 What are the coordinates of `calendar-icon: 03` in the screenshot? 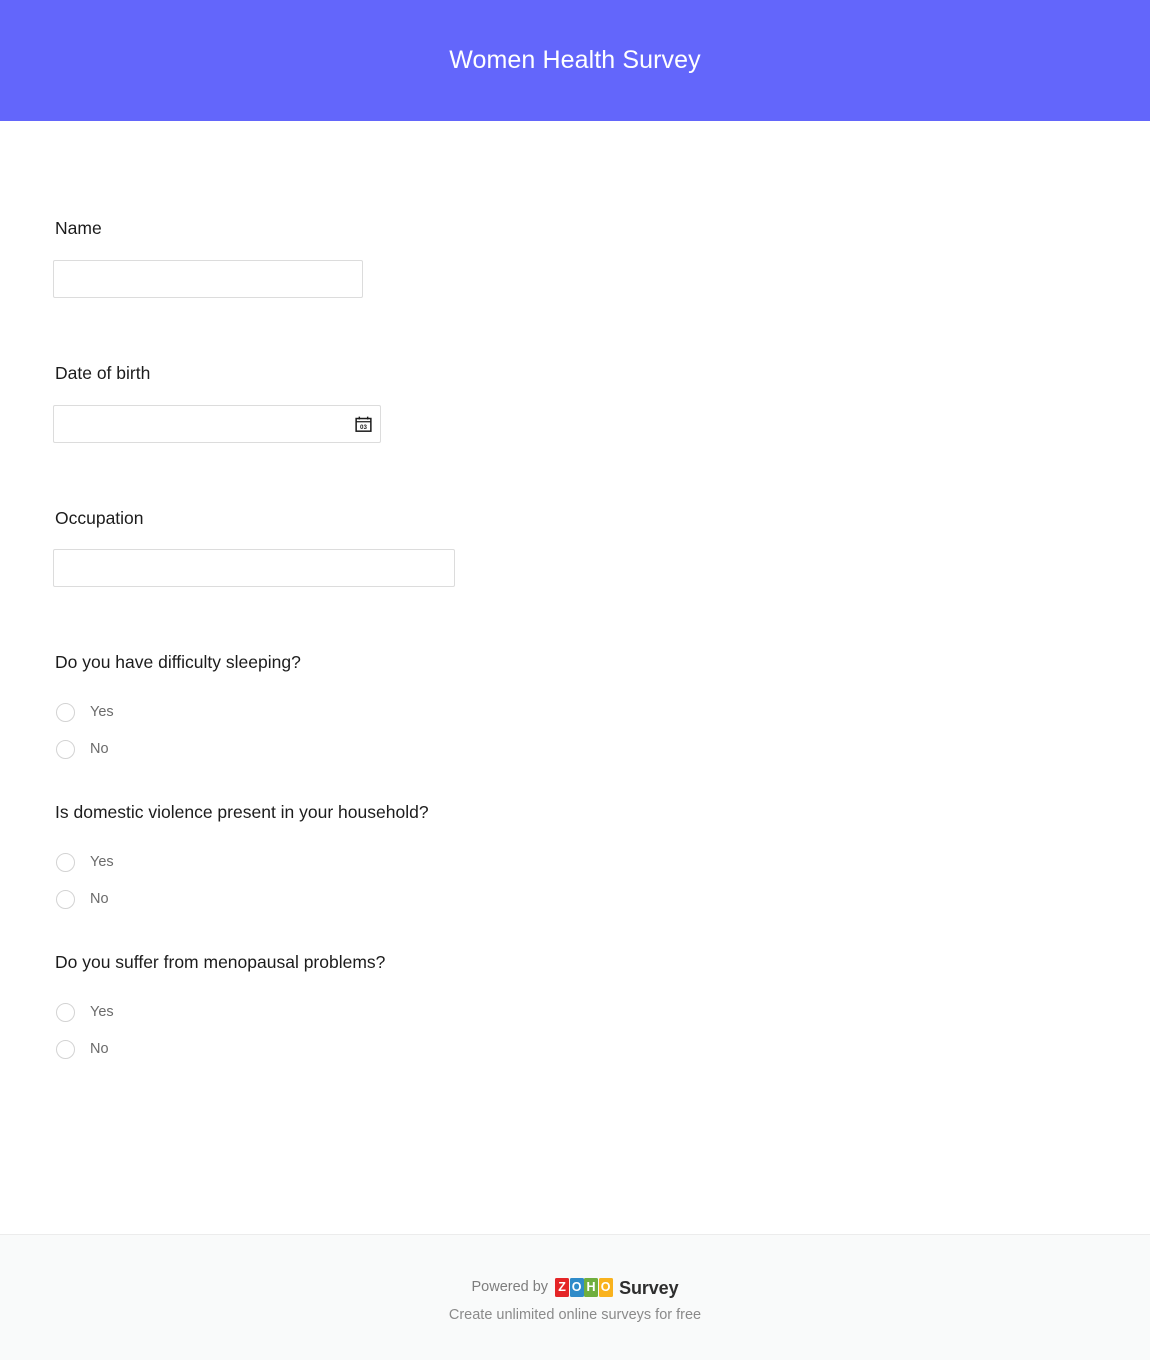 It's located at (363, 423).